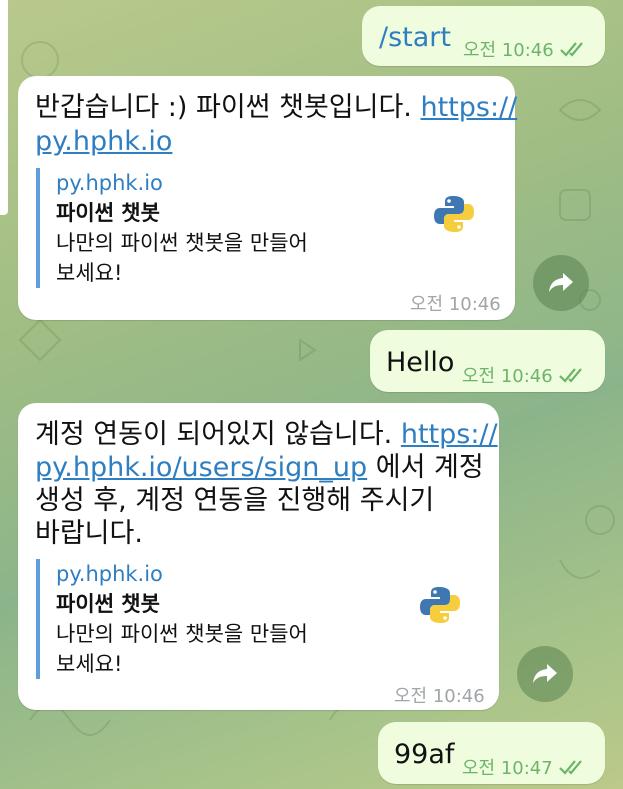  I want to click on message-text-line2: py.hphk.io, so click(103, 142).